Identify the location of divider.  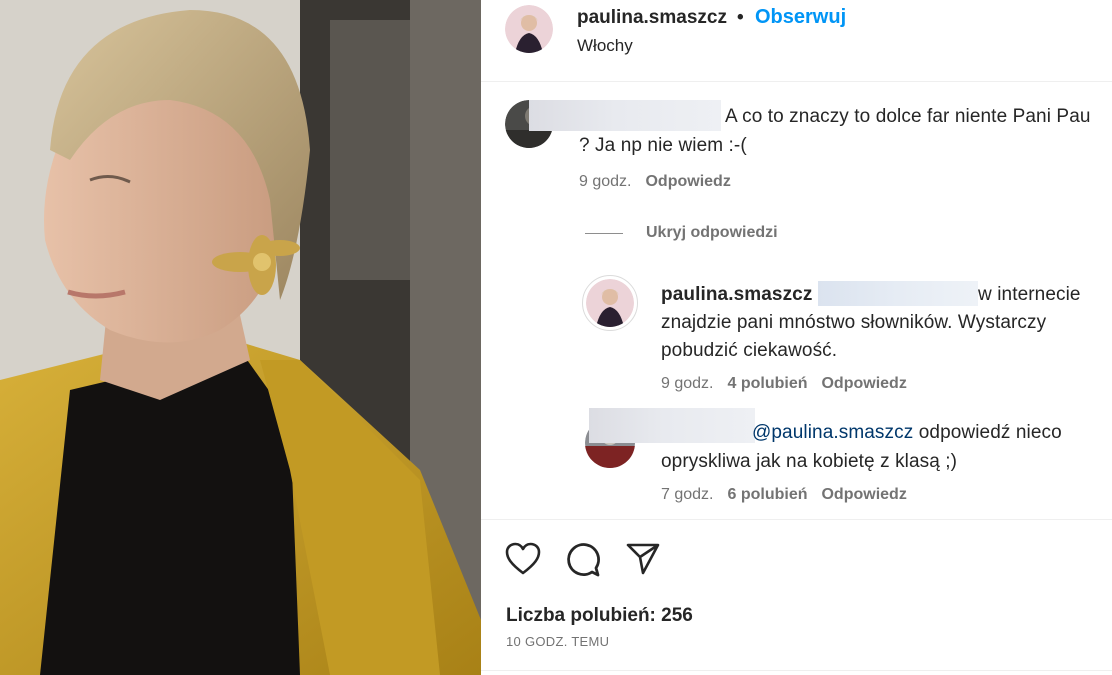
(796, 670).